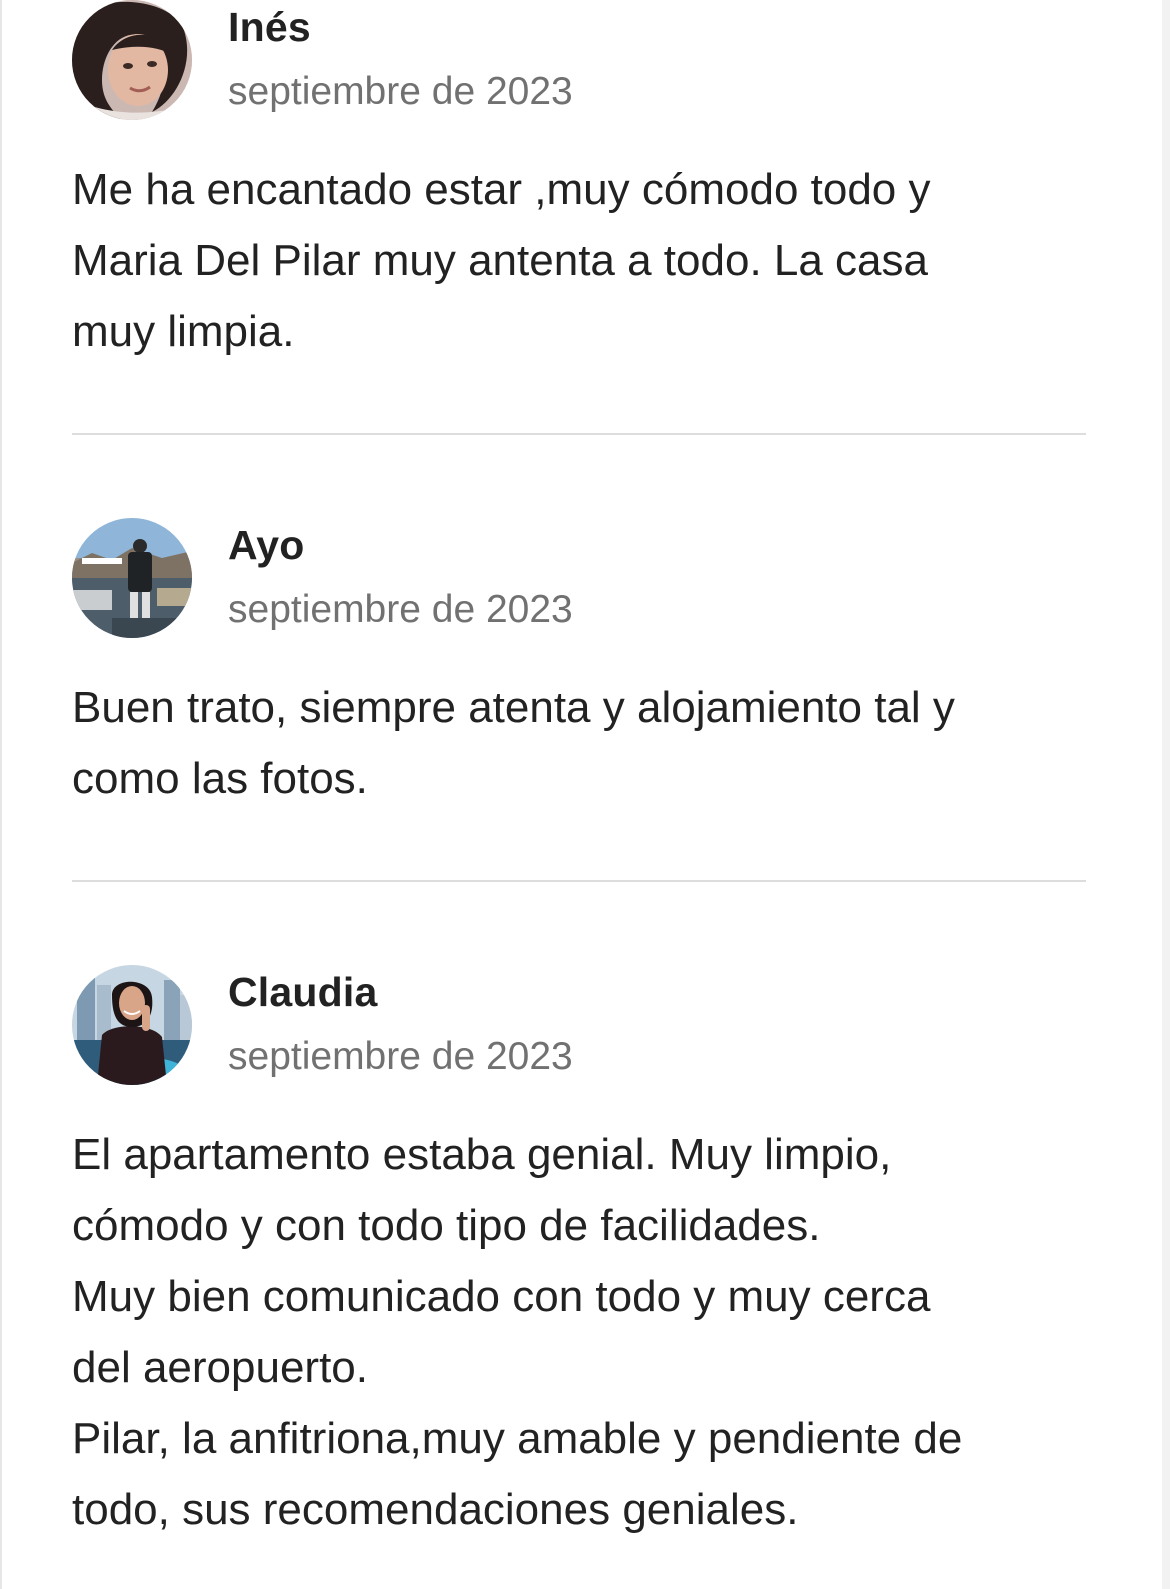 The width and height of the screenshot is (1170, 1589). Describe the element at coordinates (303, 992) in the screenshot. I see `reviewer-name: Claudia` at that location.